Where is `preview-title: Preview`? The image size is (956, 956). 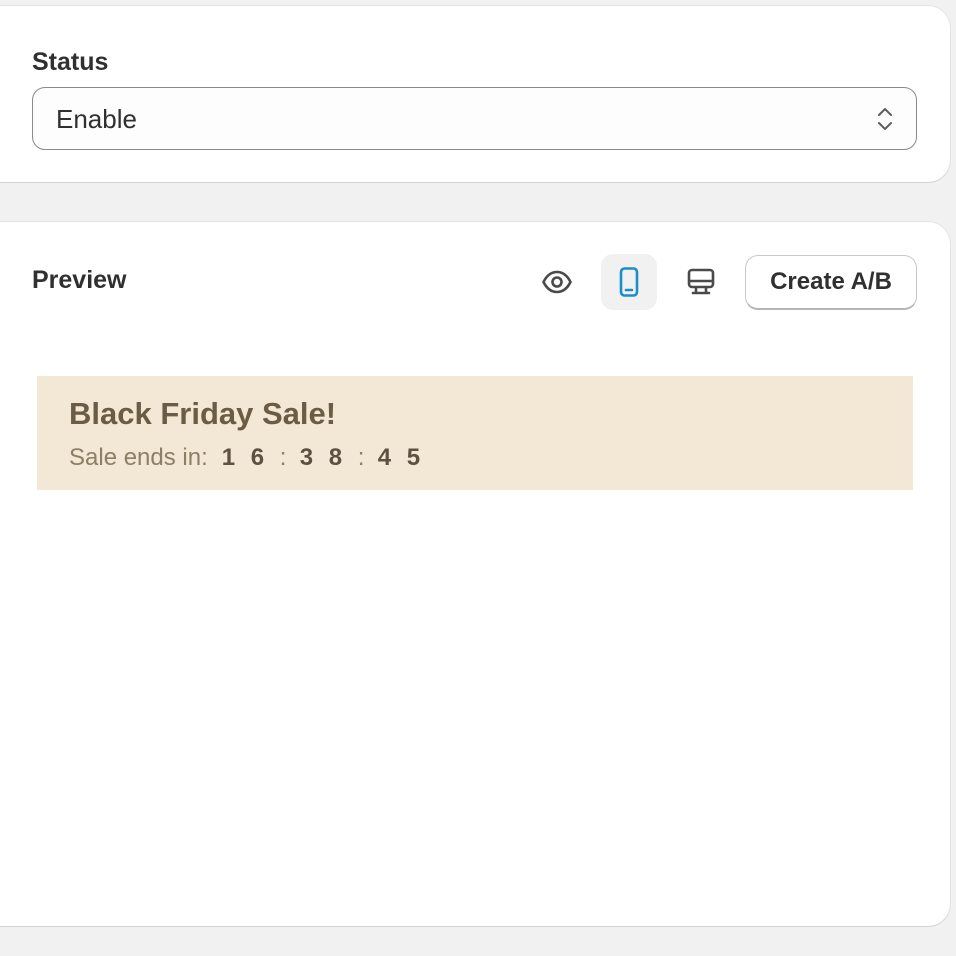
preview-title: Preview is located at coordinates (79, 280).